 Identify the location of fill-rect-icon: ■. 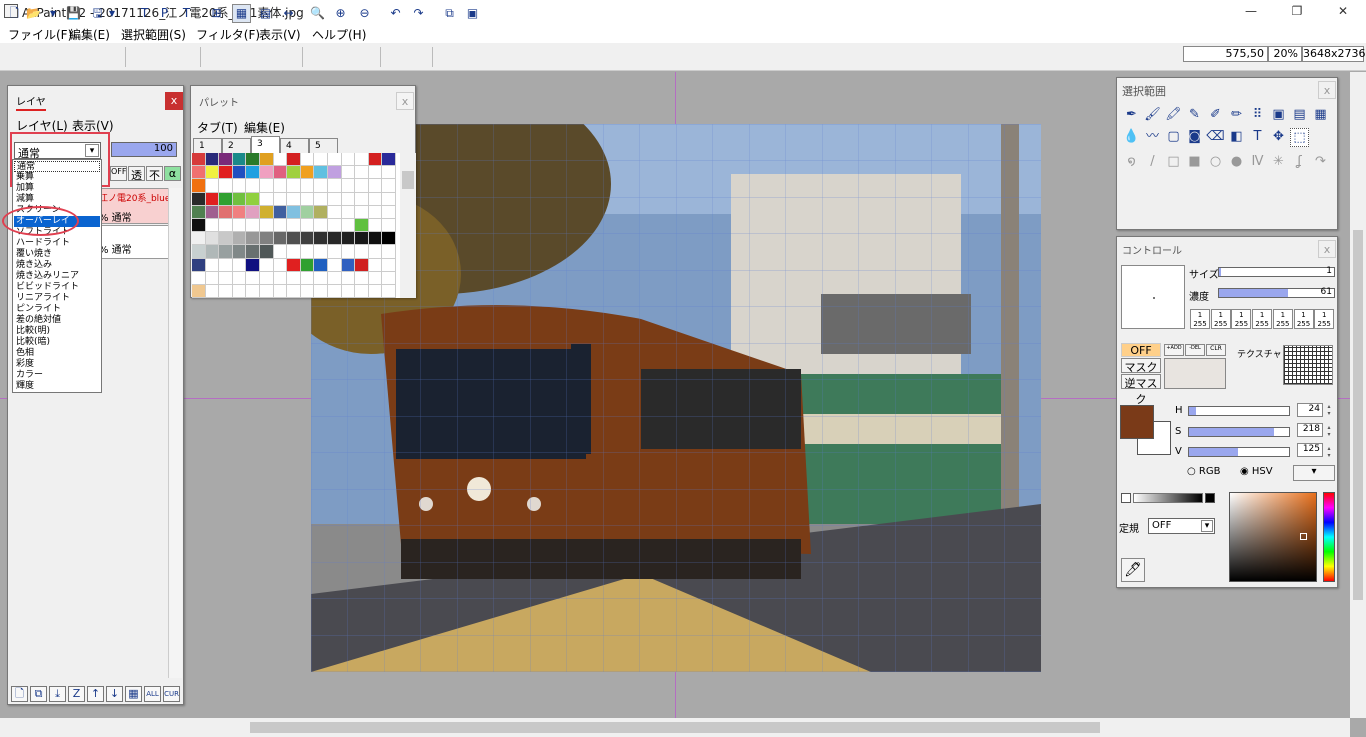
(1194, 162).